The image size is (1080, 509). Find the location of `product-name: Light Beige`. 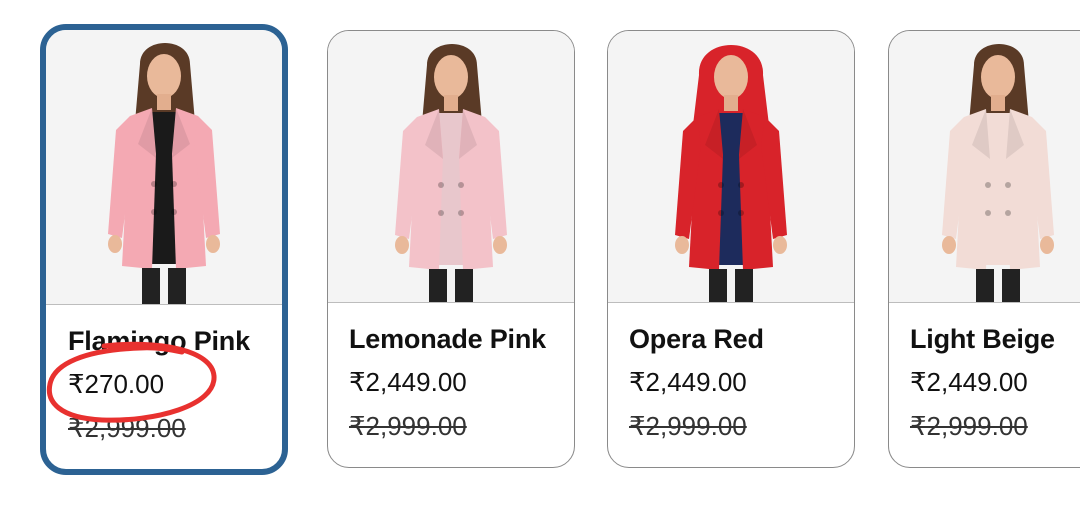

product-name: Light Beige is located at coordinates (982, 339).